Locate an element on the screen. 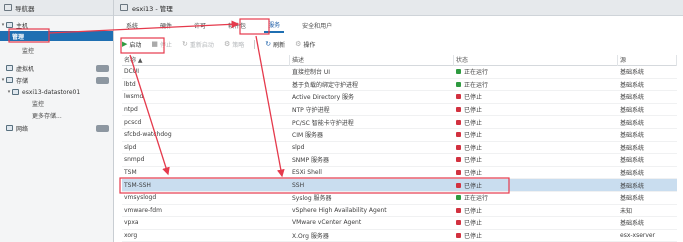  service-description: vSphere High Availability Agent is located at coordinates (339, 210).